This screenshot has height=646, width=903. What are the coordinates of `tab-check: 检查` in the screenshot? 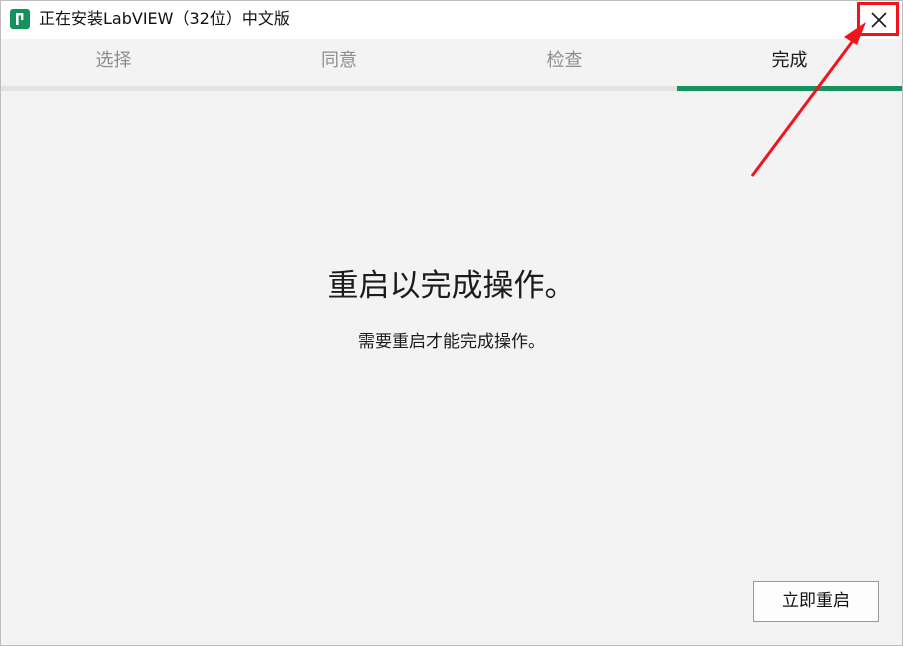 It's located at (564, 66).